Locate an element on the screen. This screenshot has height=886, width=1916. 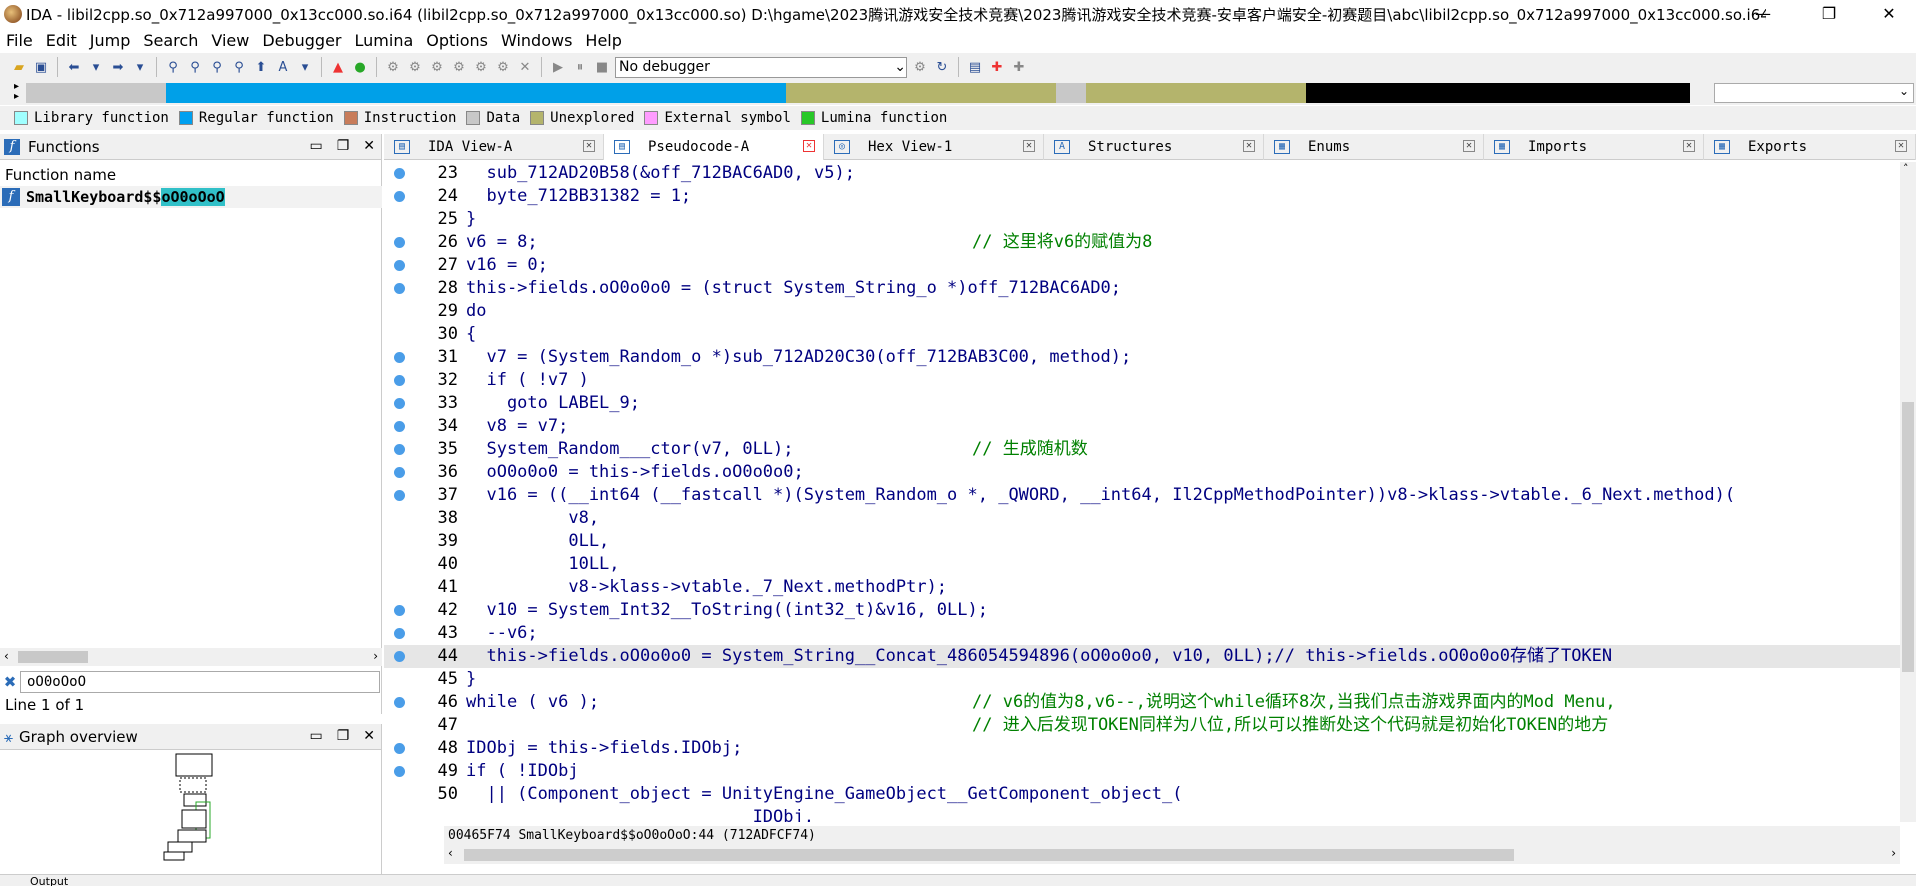
code-line: 32 if ( !v7 ) is located at coordinates (1142, 380).